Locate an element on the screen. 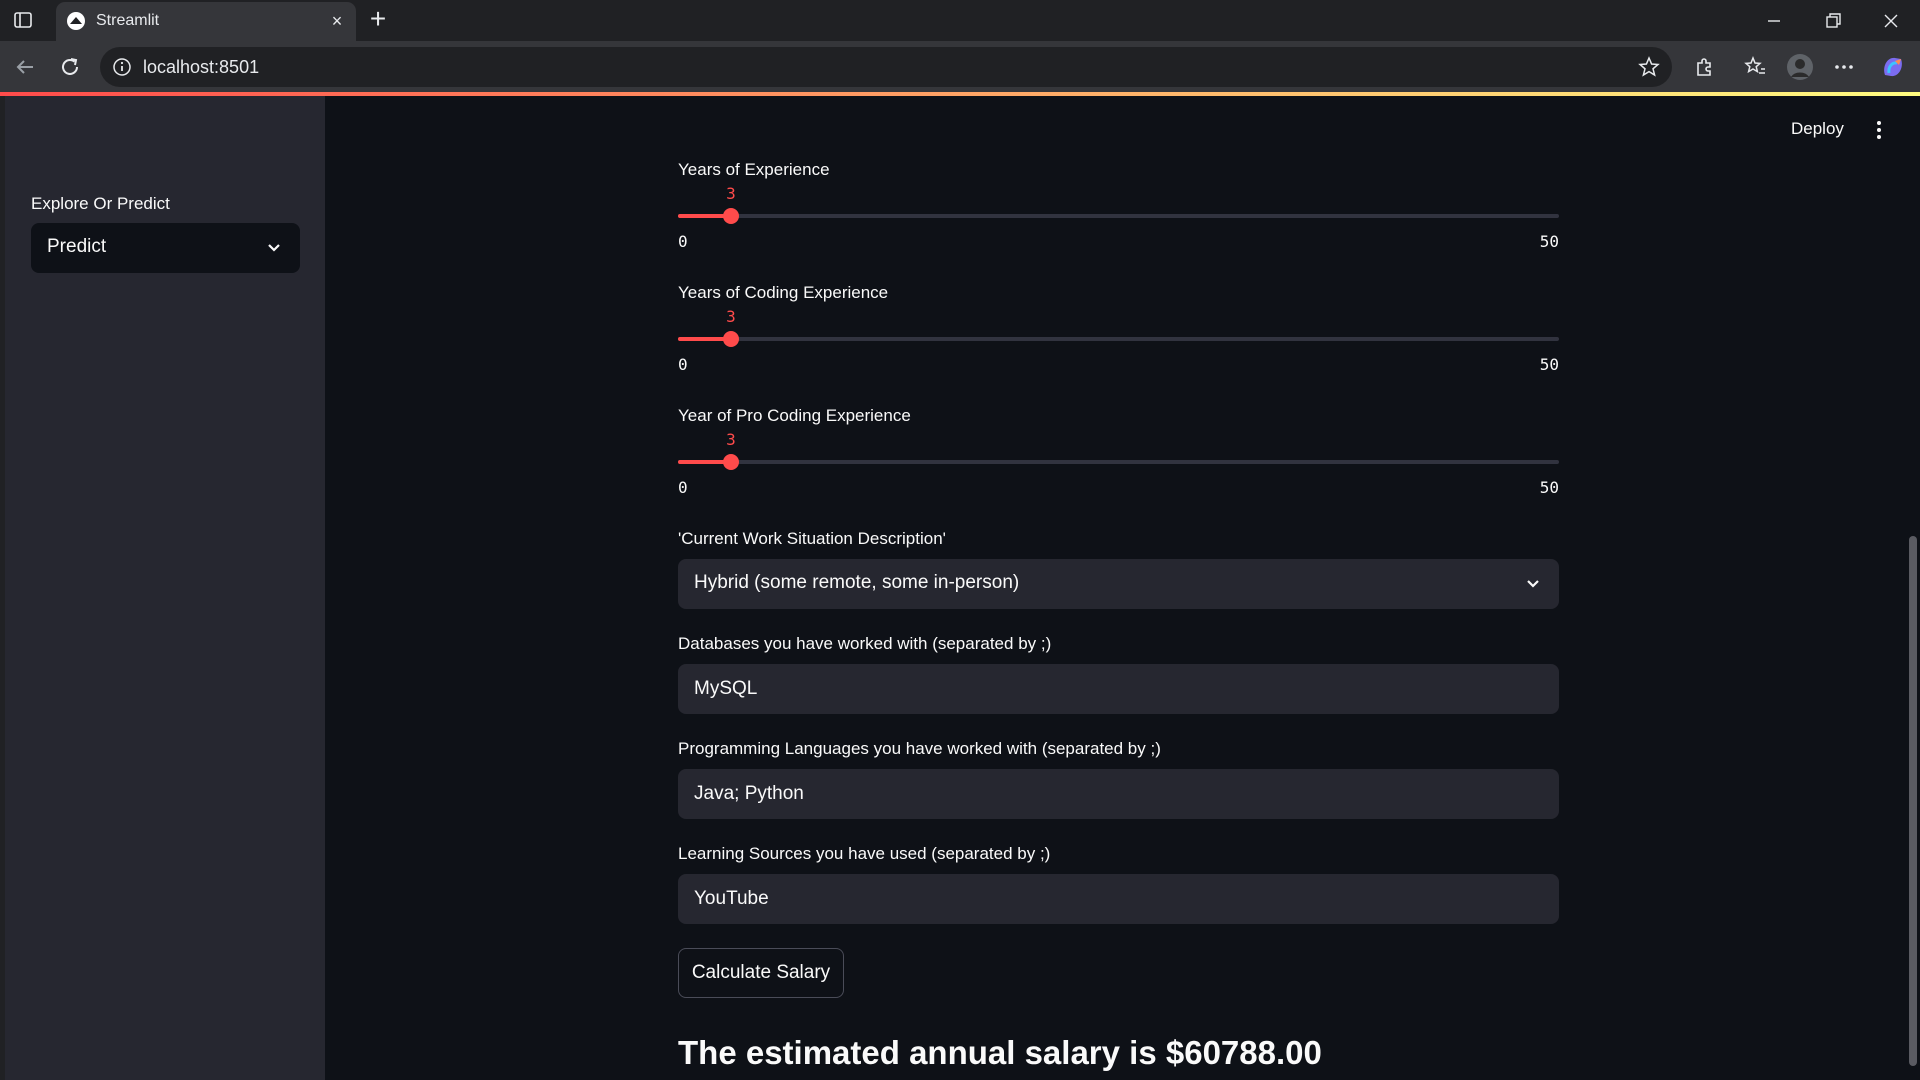 This screenshot has height=1080, width=1920. minimize-icon is located at coordinates (1774, 21).